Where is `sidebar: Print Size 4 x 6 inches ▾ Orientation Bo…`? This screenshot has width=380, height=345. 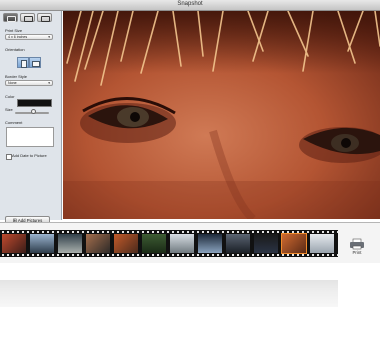
sidebar: Print Size 4 x 6 inches ▾ Orientation Bo… is located at coordinates (31, 118).